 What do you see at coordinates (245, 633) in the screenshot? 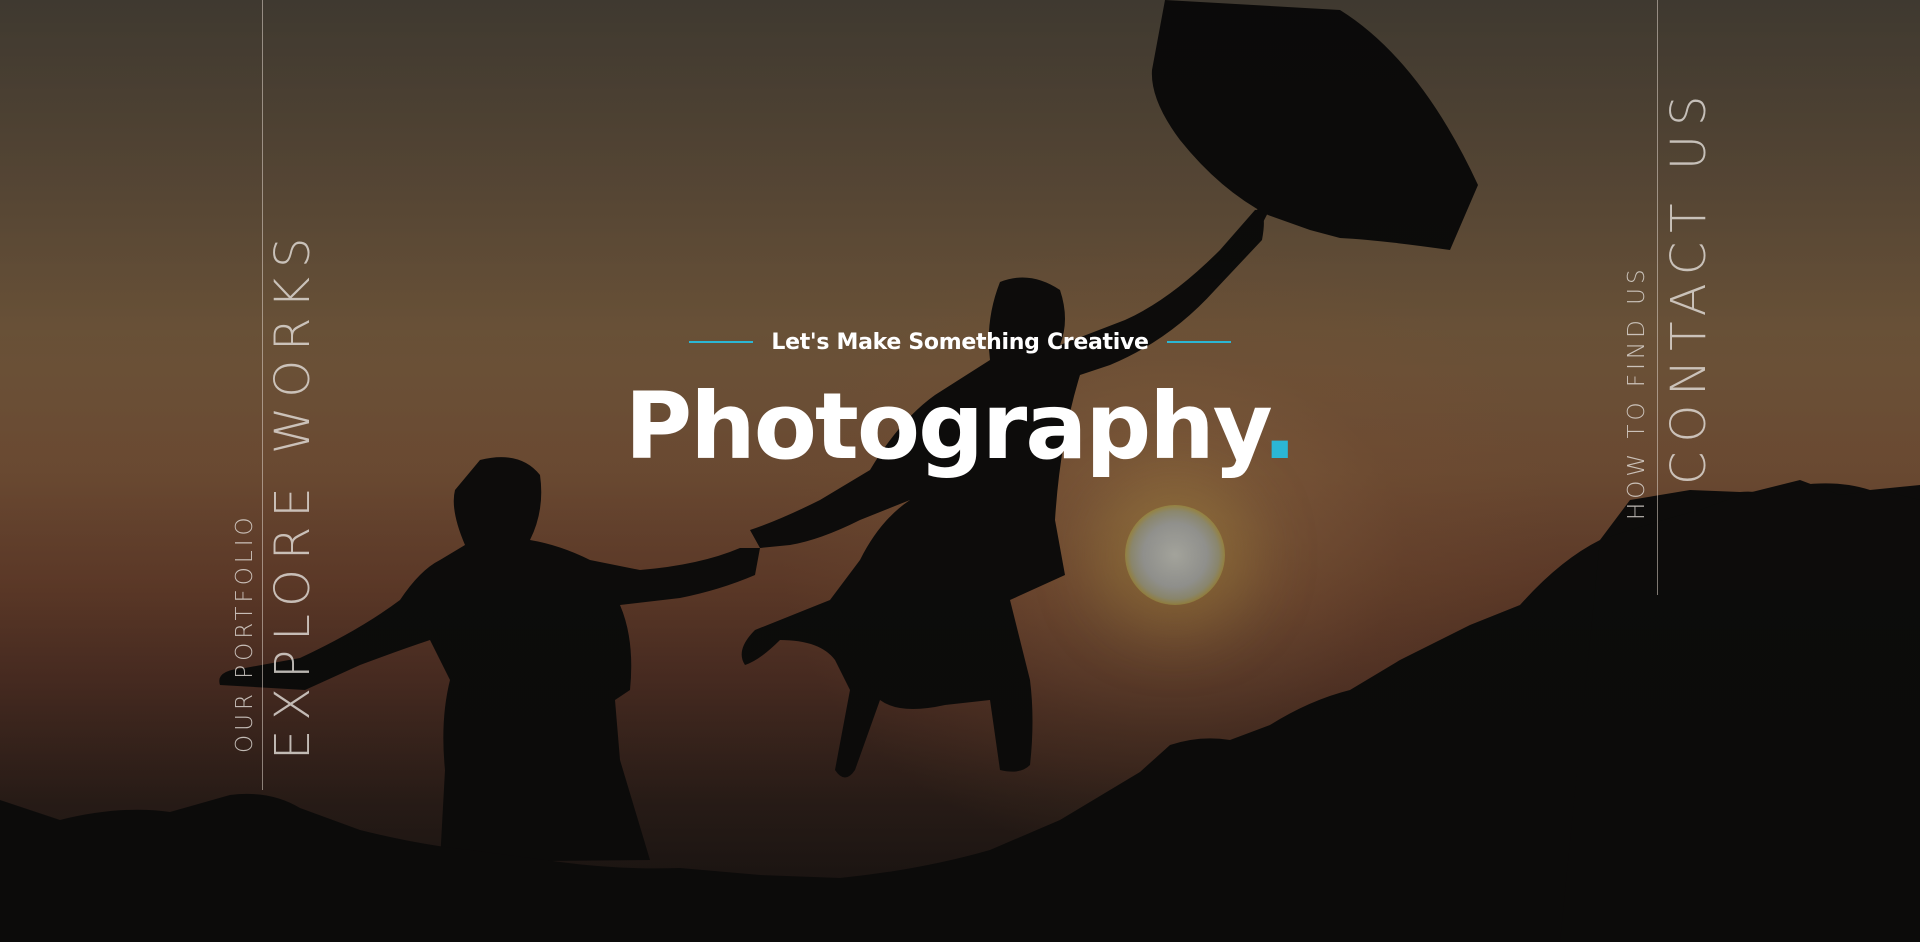
I see `portfolio-label: OUR PORTFOLIO` at bounding box center [245, 633].